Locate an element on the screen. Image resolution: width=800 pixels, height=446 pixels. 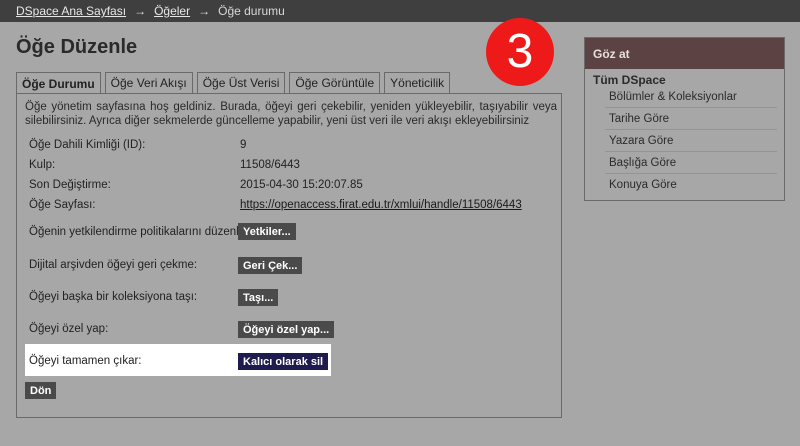
page-title: Öğe Düzenle is located at coordinates (77, 47).